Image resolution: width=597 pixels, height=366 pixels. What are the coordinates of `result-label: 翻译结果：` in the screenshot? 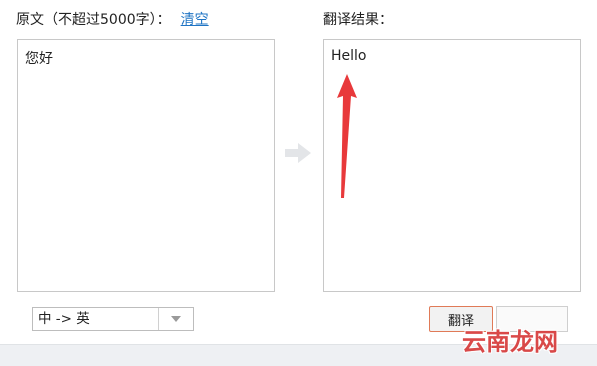 It's located at (358, 20).